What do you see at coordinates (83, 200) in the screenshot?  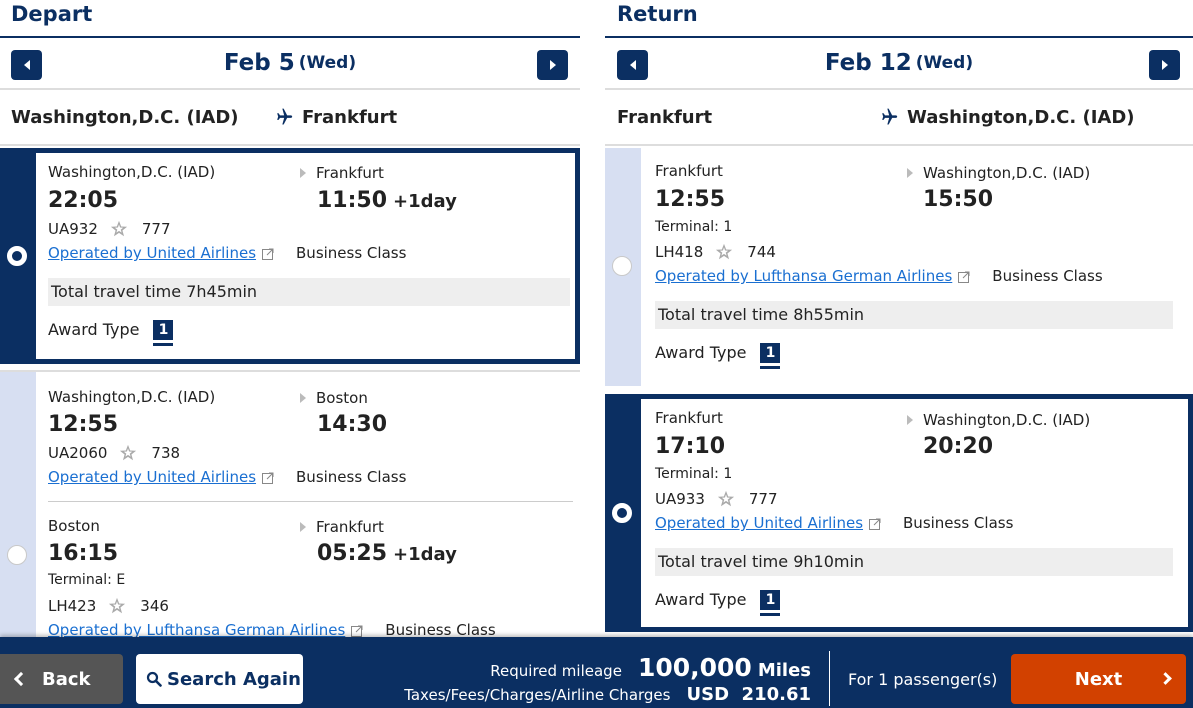 I see `departure-time: 22:05` at bounding box center [83, 200].